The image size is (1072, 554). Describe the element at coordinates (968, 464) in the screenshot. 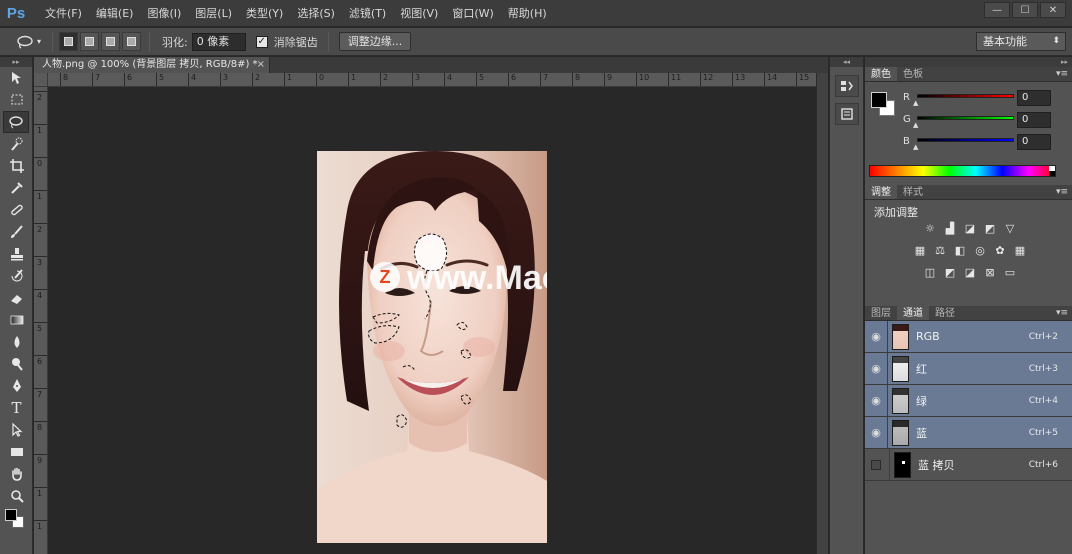

I see `channel-row-blue-copy: 蓝 拷贝 Ctrl+6` at that location.